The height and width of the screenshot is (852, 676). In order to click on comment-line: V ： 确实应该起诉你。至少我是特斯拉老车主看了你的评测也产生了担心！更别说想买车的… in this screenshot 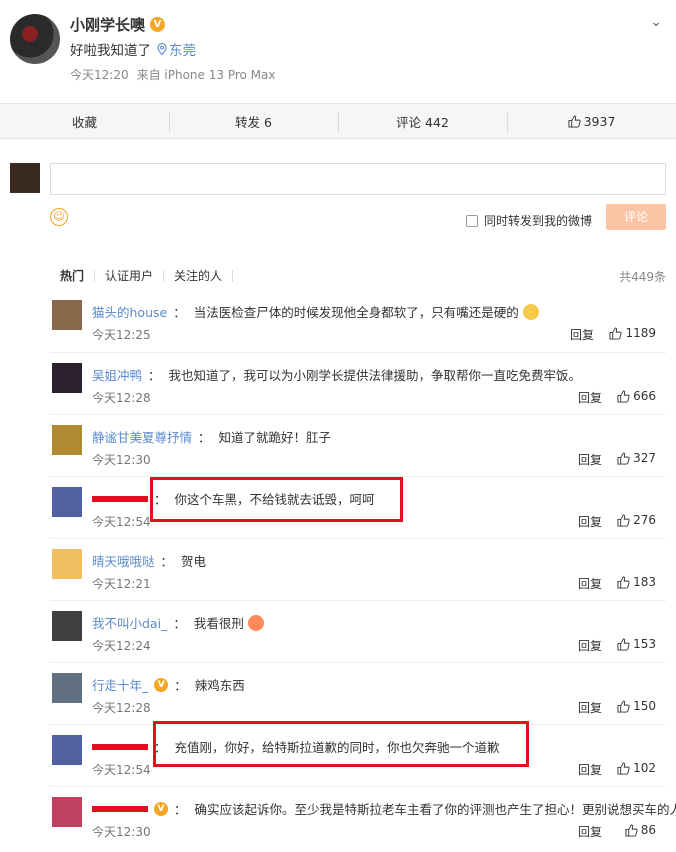, I will do `click(384, 808)`.